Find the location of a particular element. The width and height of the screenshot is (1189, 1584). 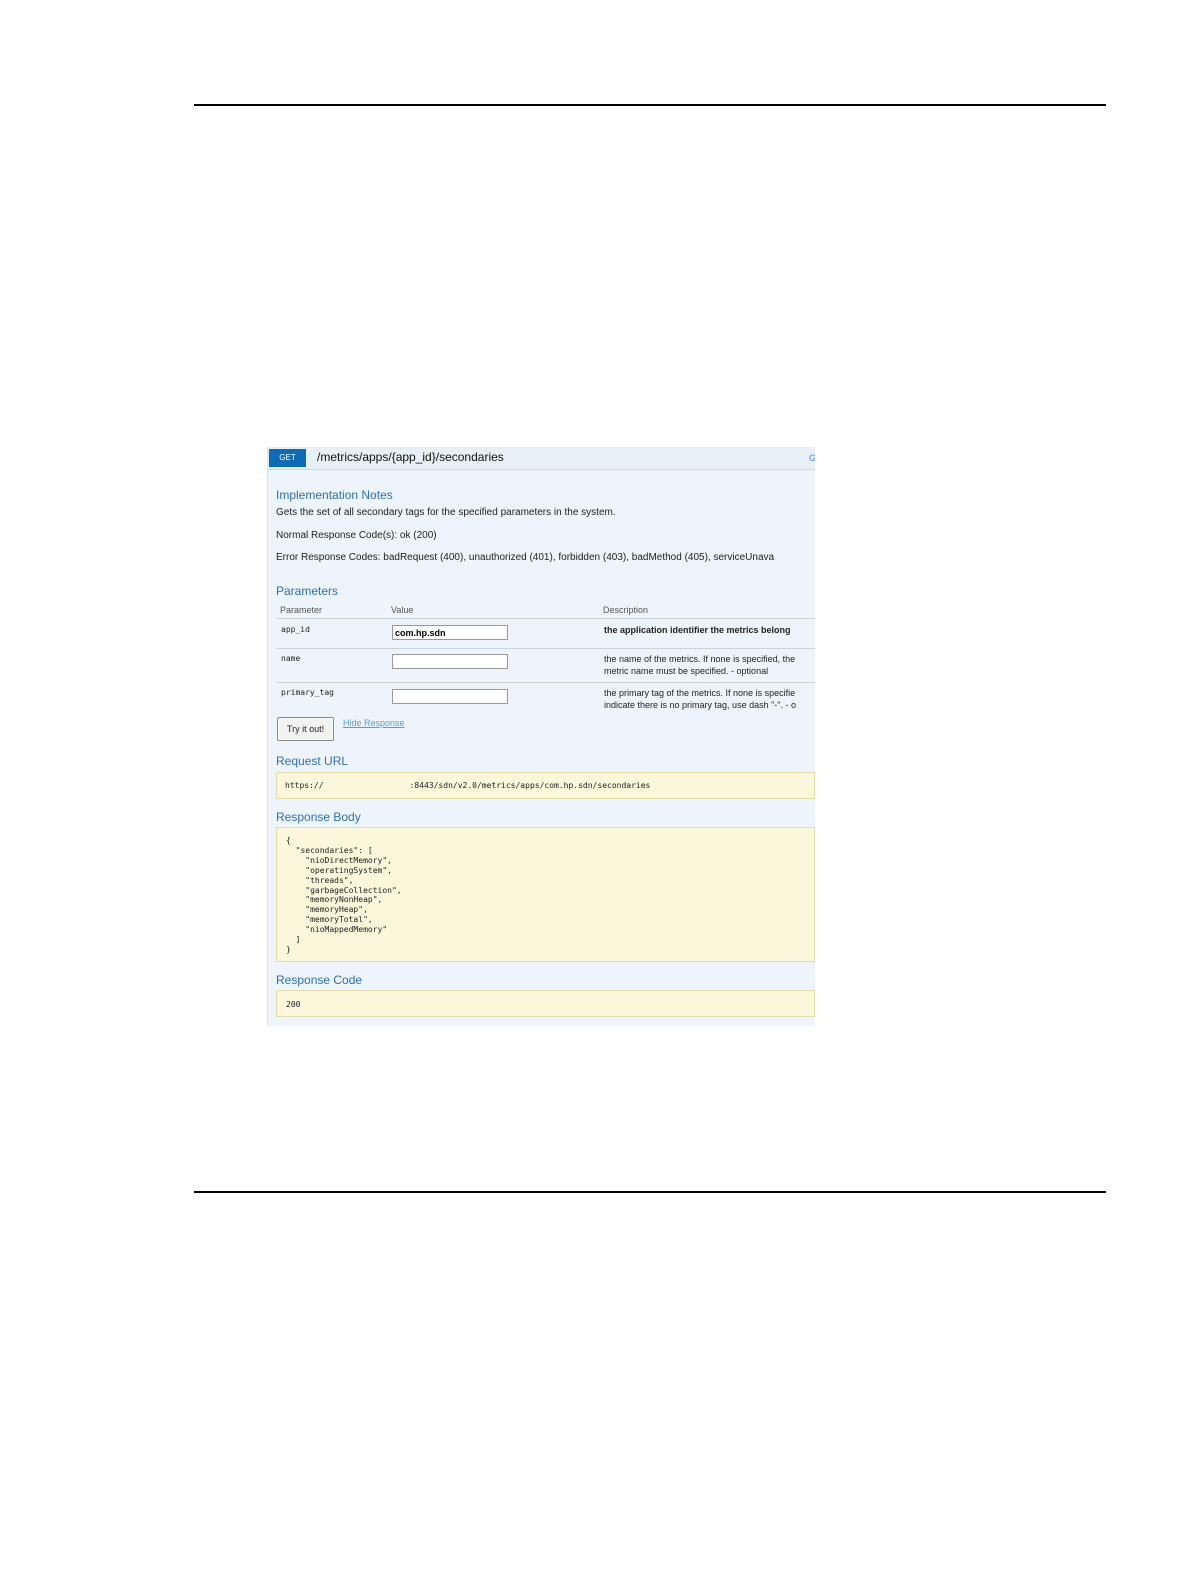

http-method-badge: GET is located at coordinates (287, 458).